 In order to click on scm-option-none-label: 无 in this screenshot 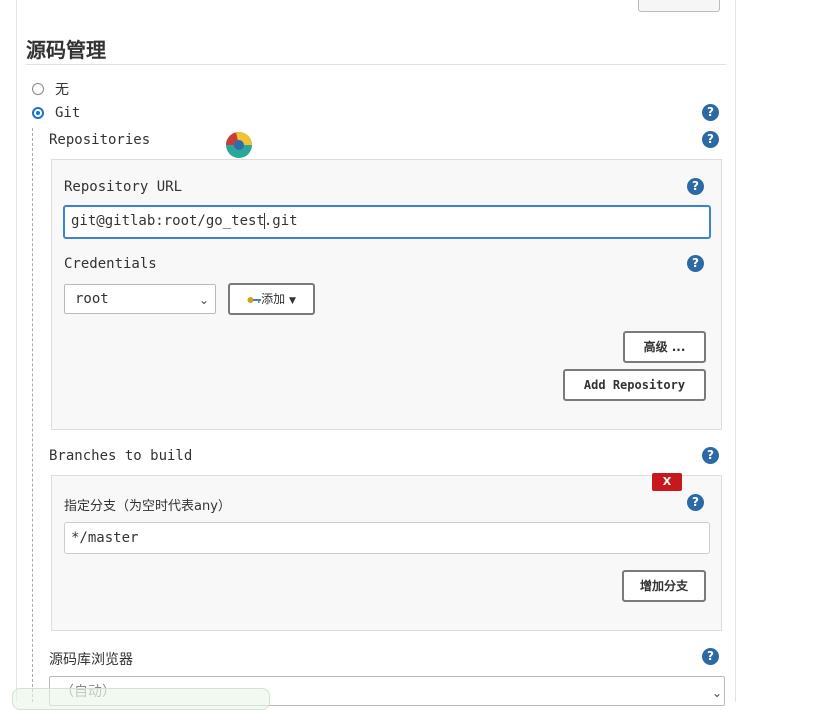, I will do `click(62, 90)`.